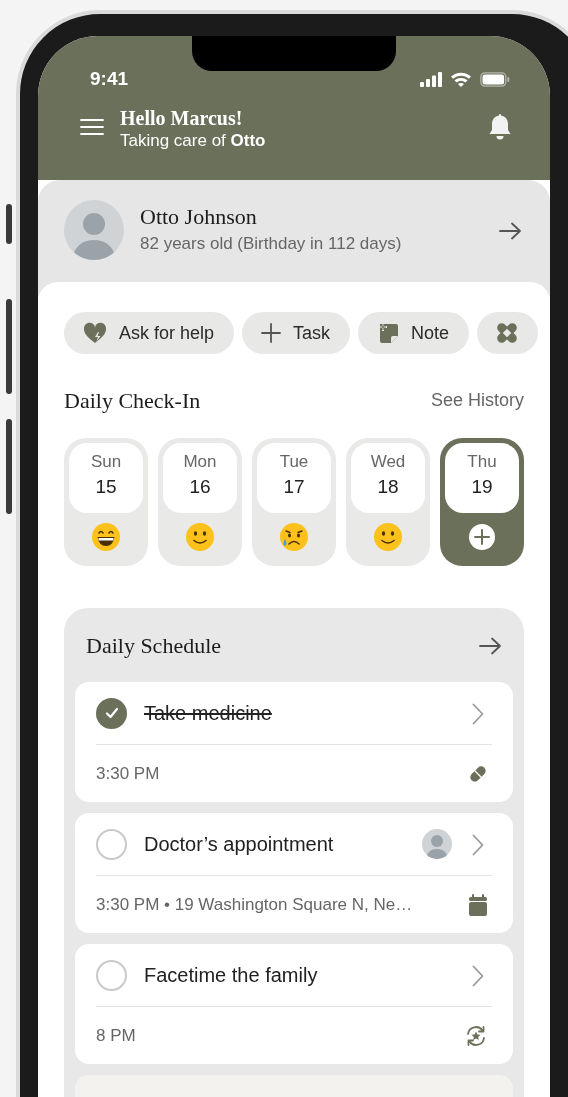  Describe the element at coordinates (149, 333) in the screenshot. I see `quick-action-chip: Ask for help` at that location.